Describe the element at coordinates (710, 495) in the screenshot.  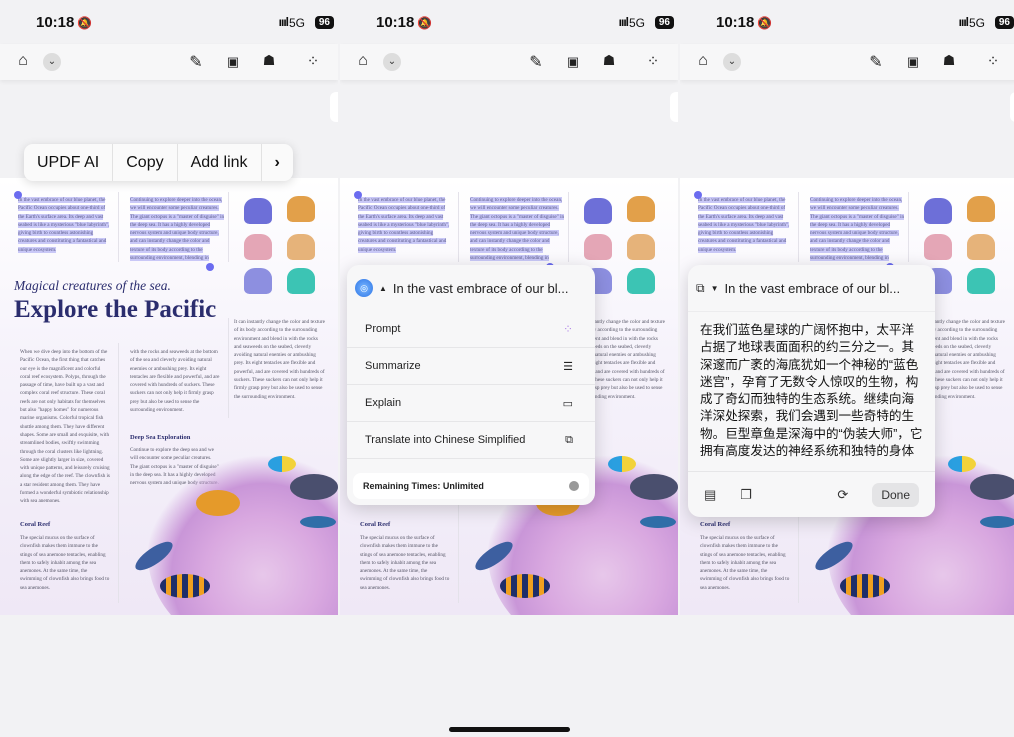
I see `insert-note-icon: ▤` at that location.